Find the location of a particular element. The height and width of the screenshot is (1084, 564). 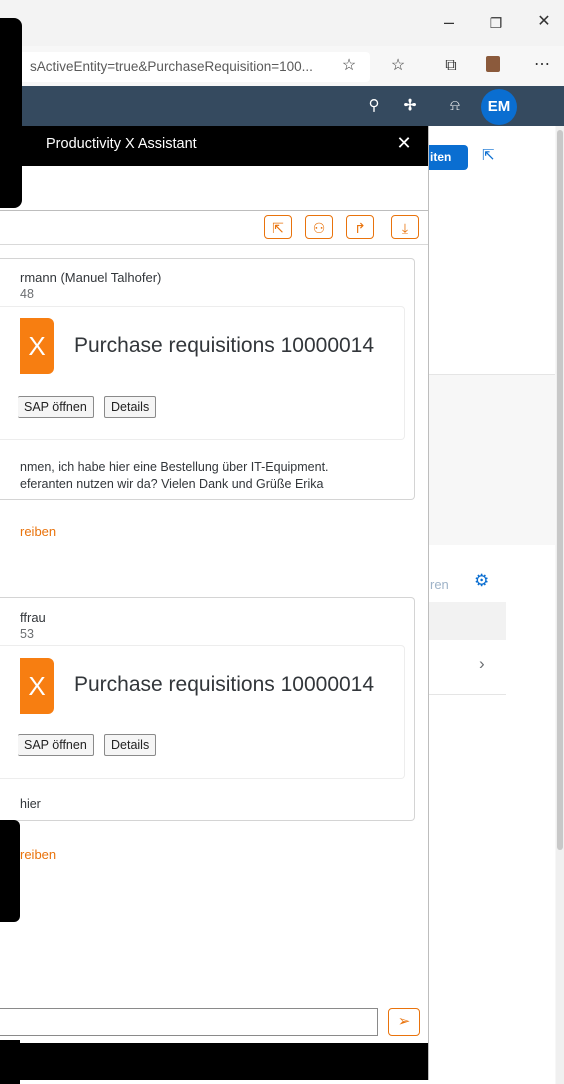

close-window-icon: ✕ is located at coordinates (544, 22).